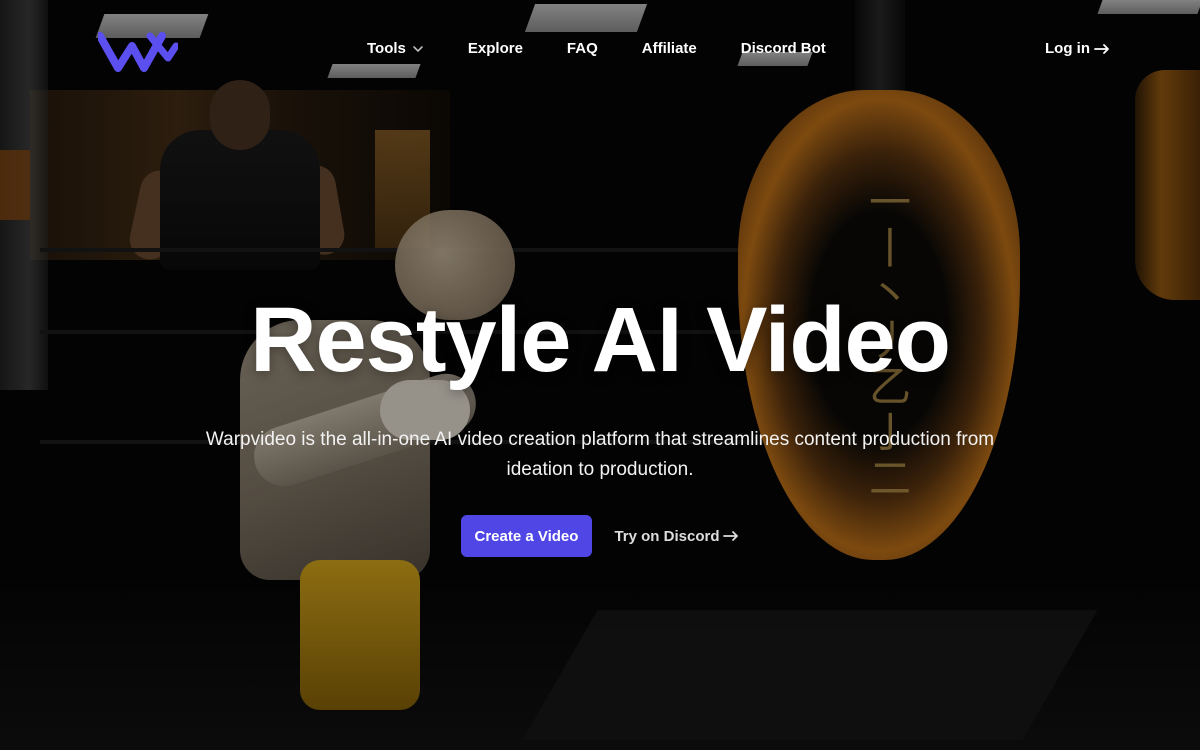 This screenshot has width=1200, height=750. What do you see at coordinates (600, 536) in the screenshot?
I see `cta-row: Create a Video Try on Discord` at bounding box center [600, 536].